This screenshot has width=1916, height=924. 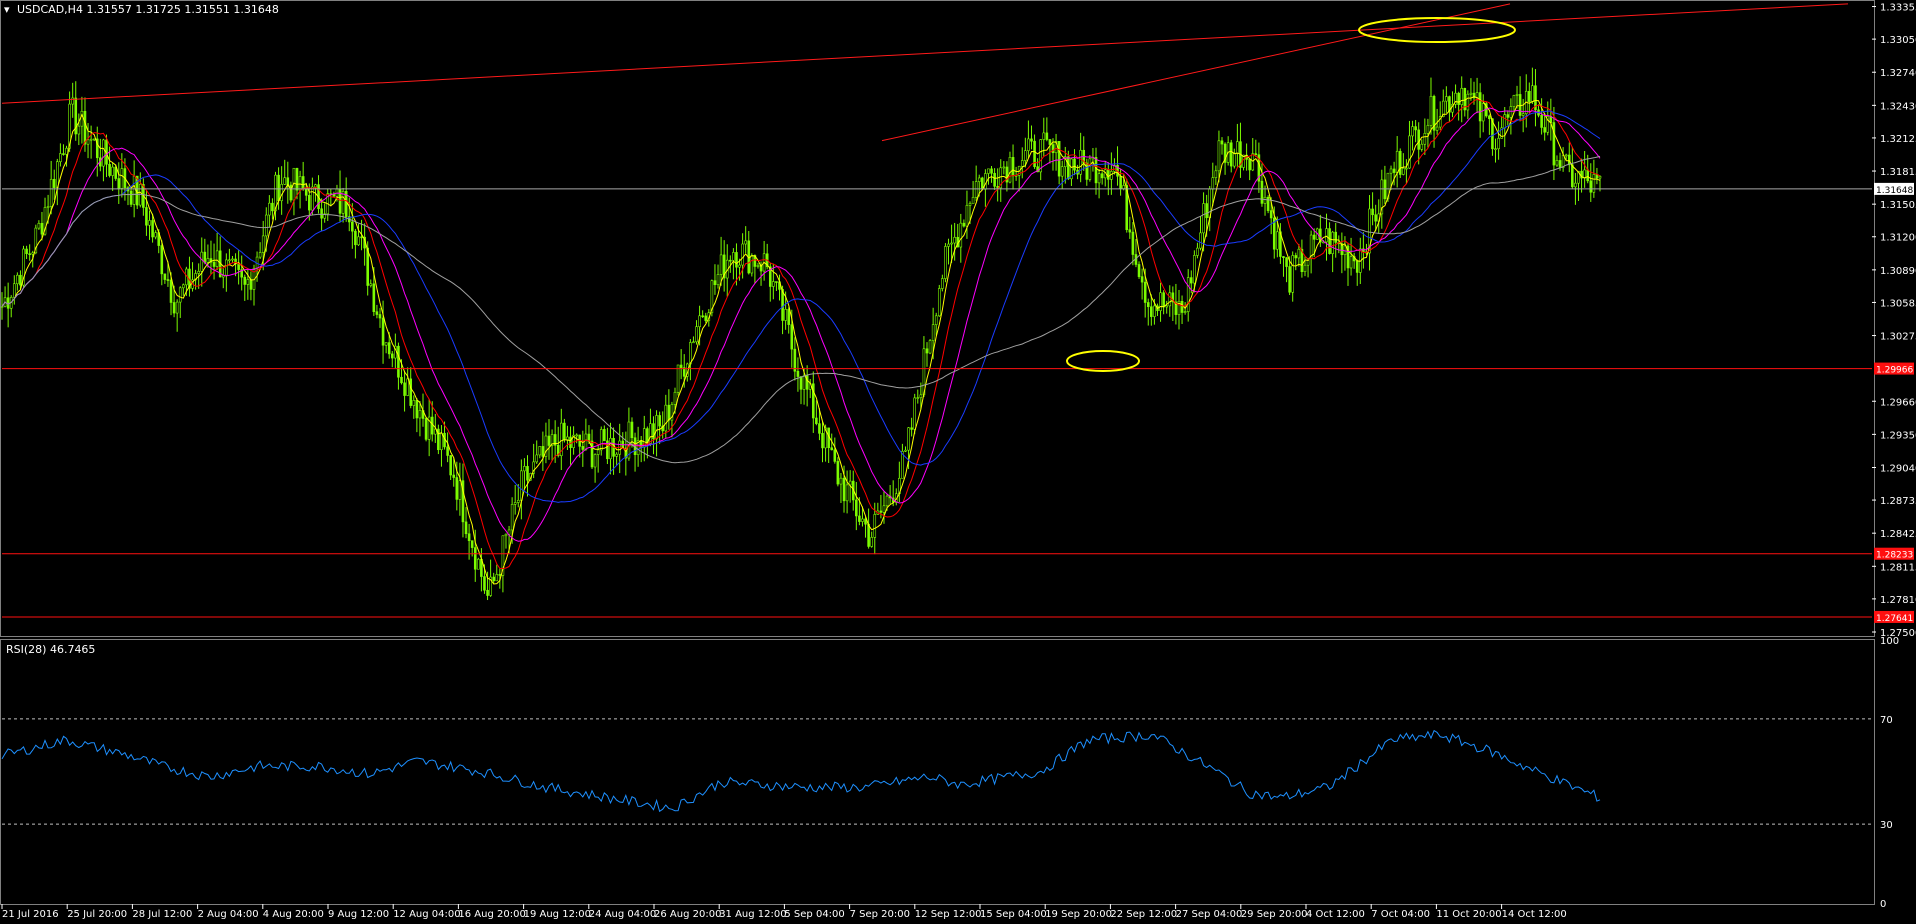 I want to click on date-axis-label: 21 Jul 2016, so click(x=30, y=914).